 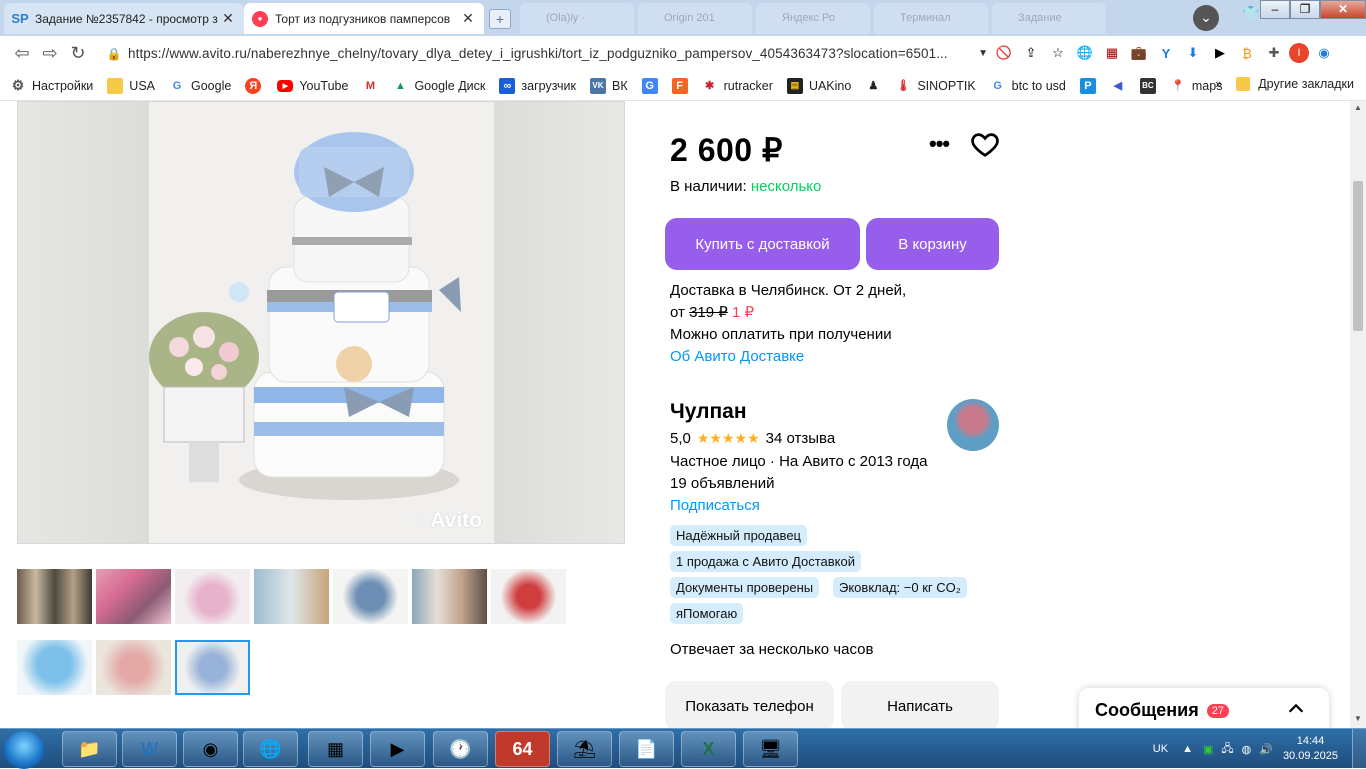 I want to click on taskbar-notepad: 📄, so click(x=646, y=749).